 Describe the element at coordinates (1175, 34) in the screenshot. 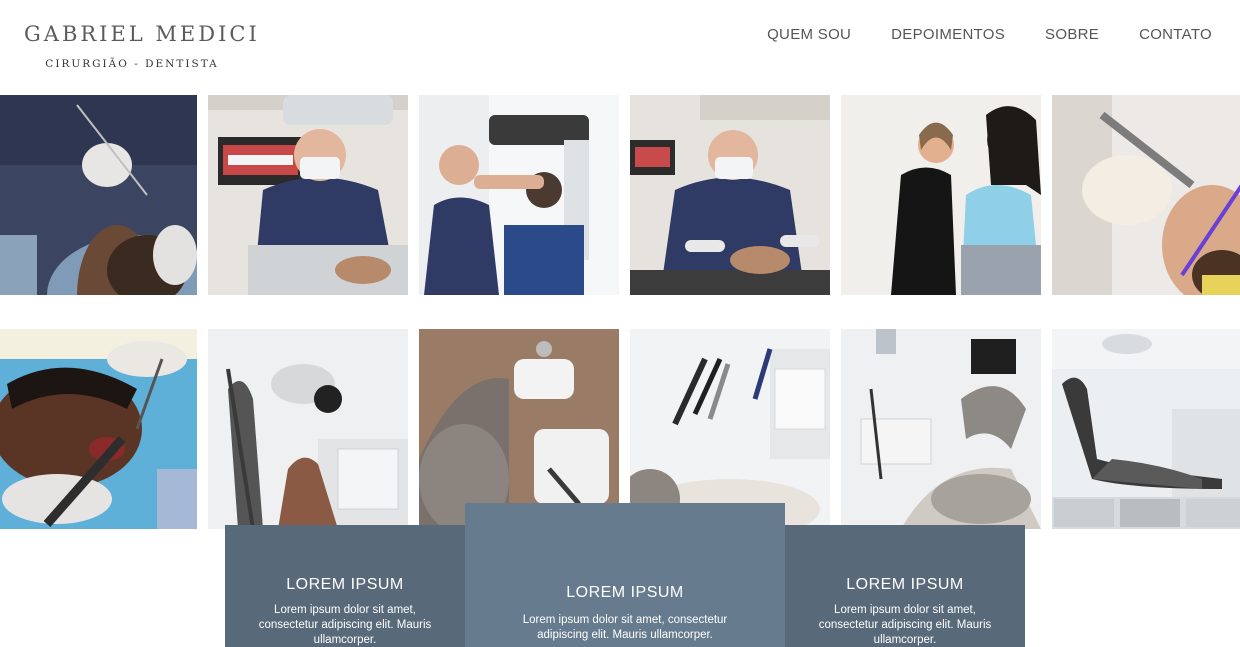

I see `nav-link-contato: CONTATO` at that location.